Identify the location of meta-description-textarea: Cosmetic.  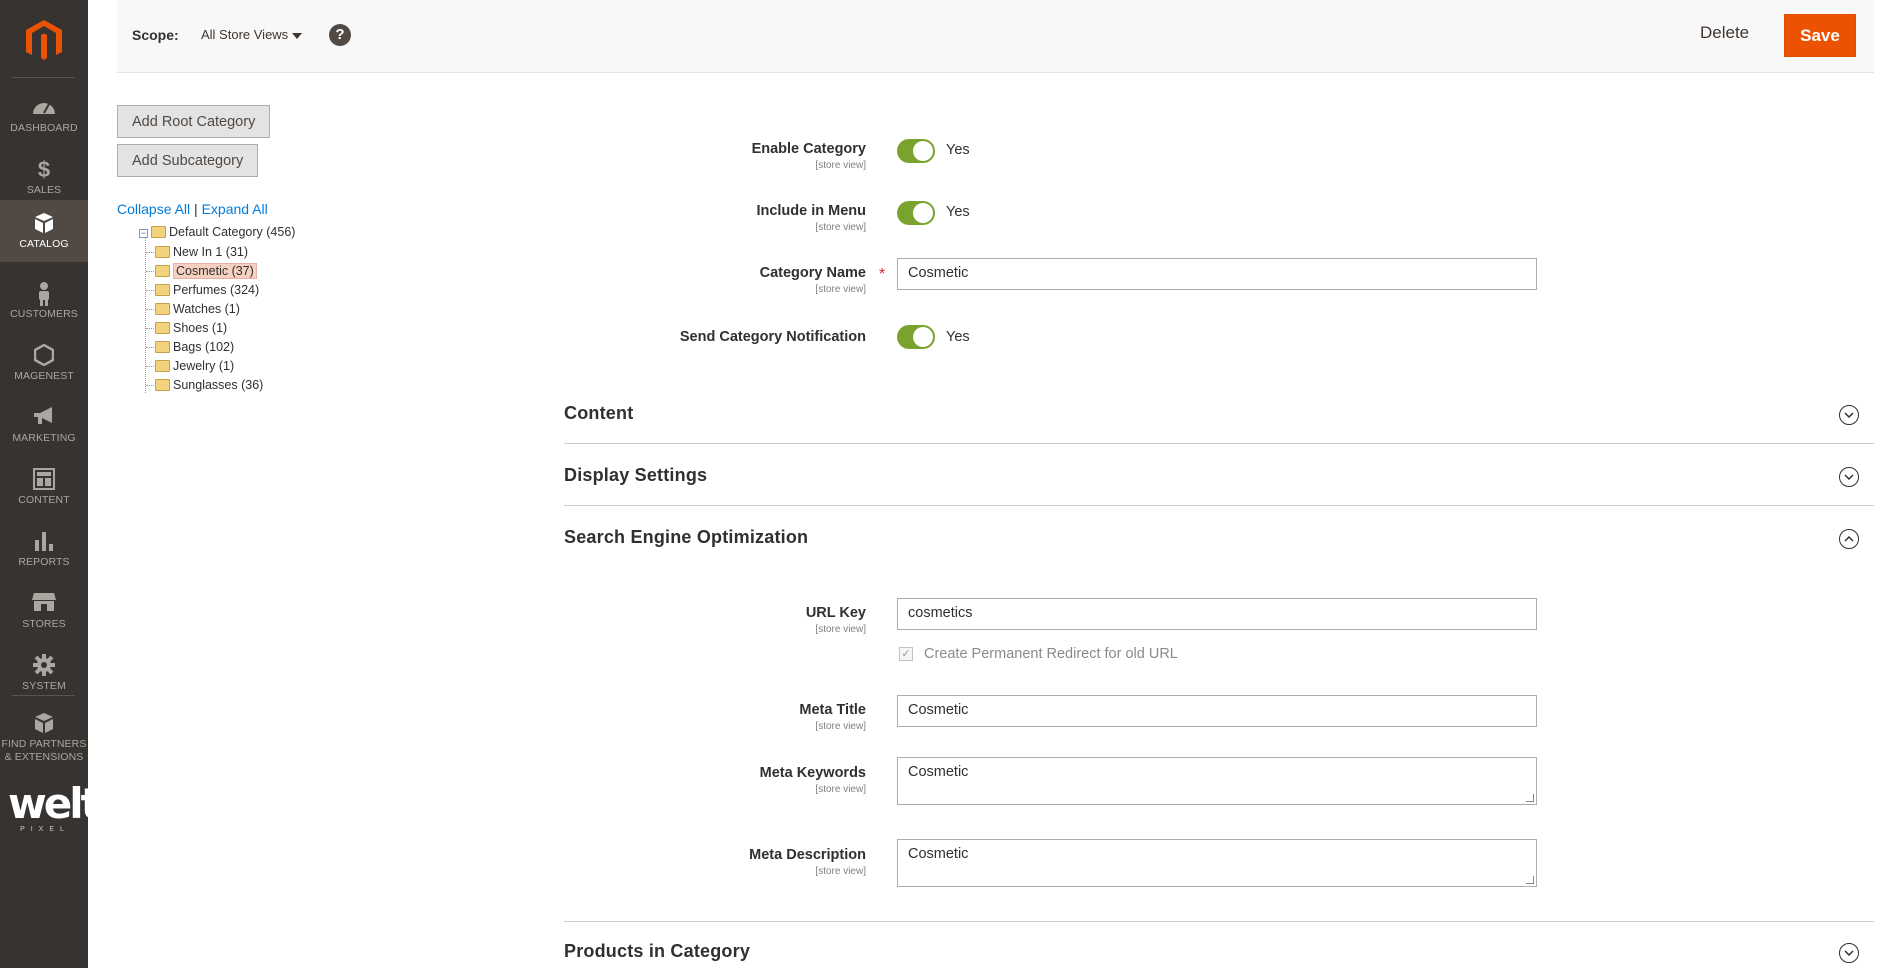
(1217, 863).